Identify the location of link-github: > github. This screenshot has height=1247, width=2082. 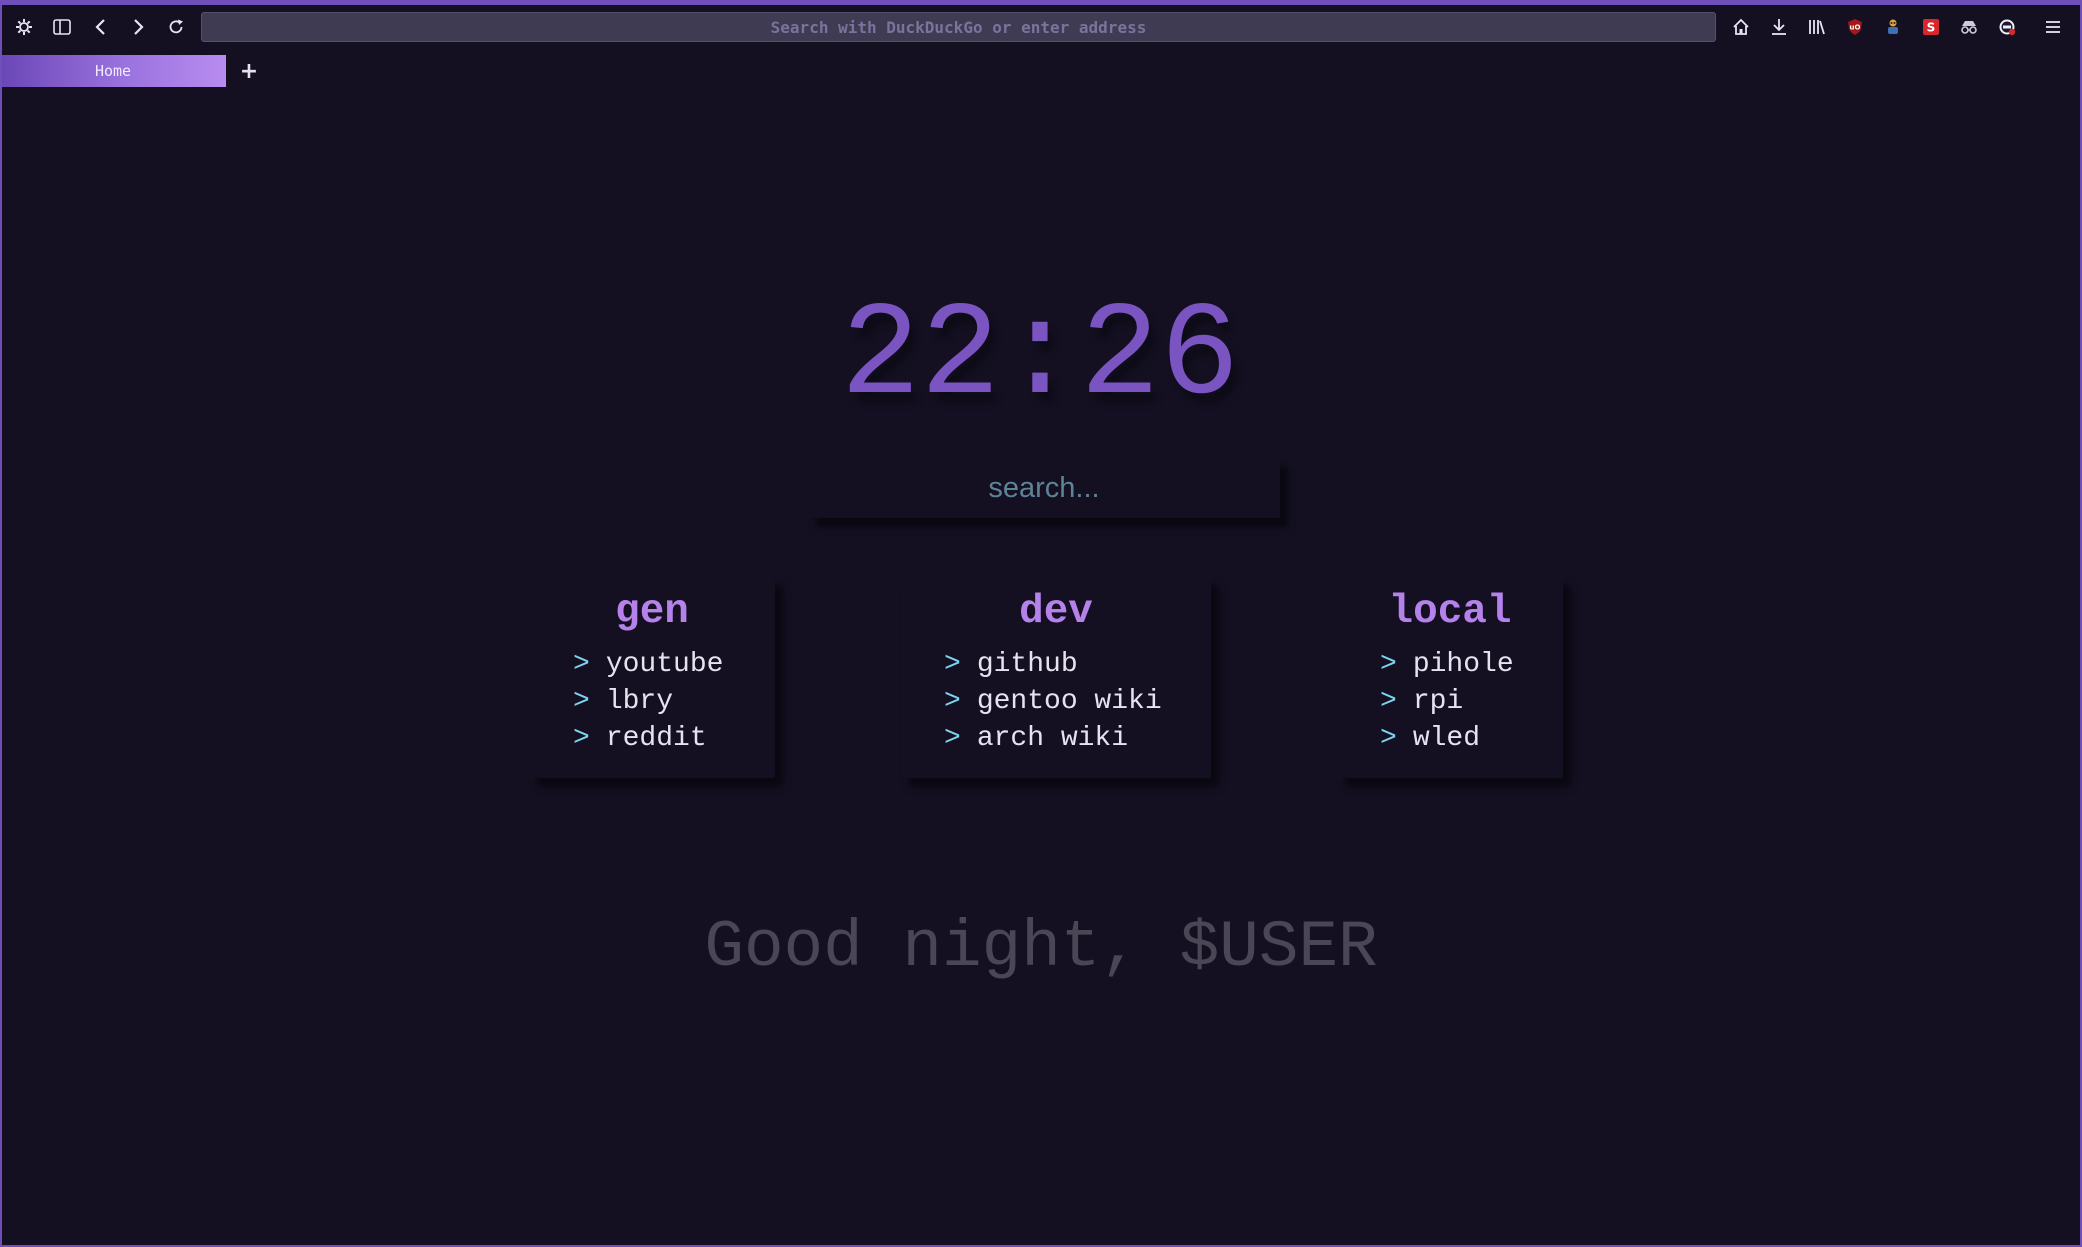
(1053, 664).